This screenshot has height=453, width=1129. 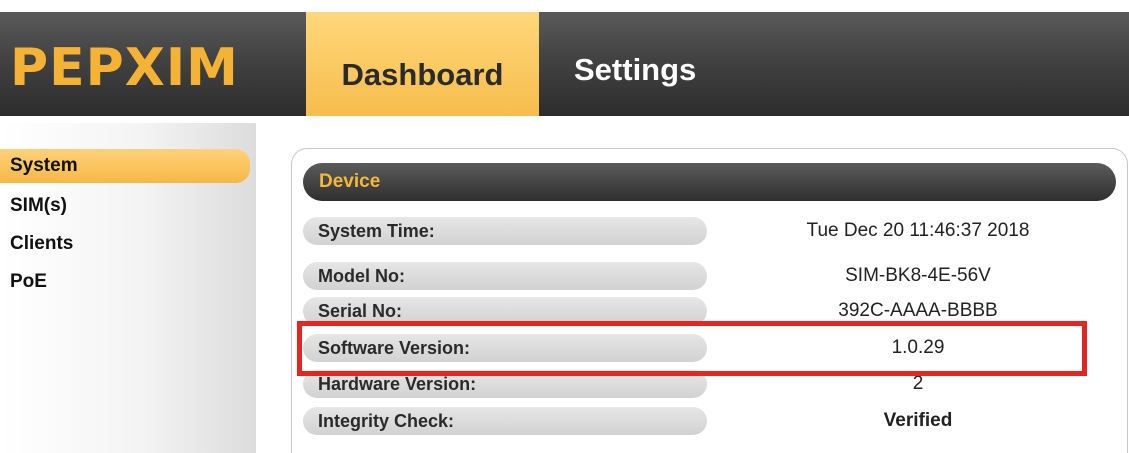 I want to click on model-no-label: Model No:, so click(x=505, y=276).